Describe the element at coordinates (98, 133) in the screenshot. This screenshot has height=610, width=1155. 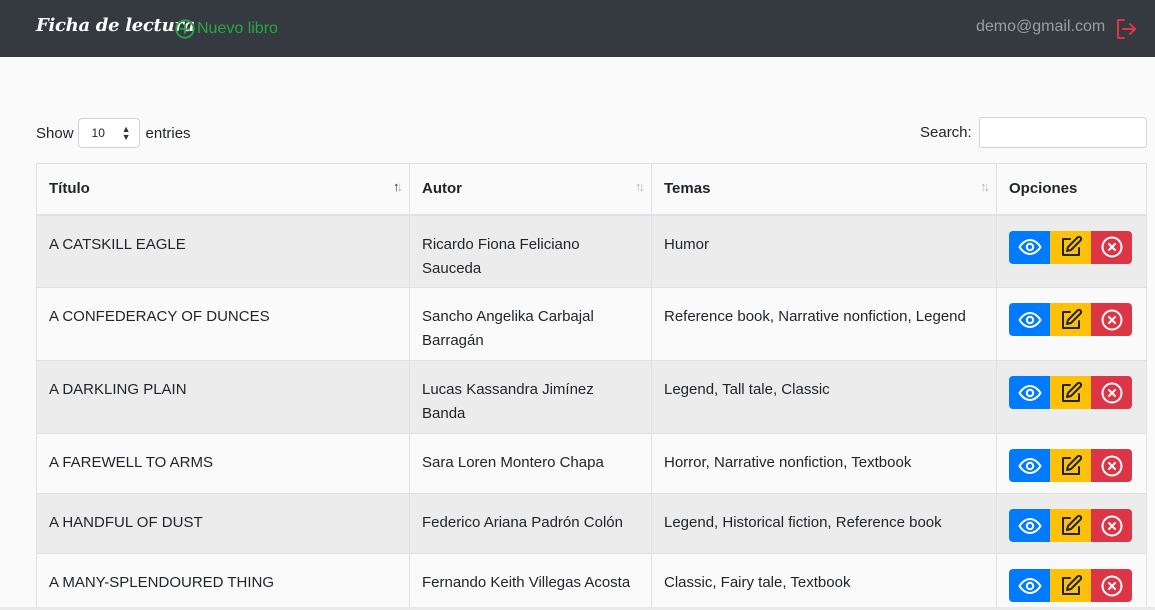
I see `entries-select-value: 10` at that location.